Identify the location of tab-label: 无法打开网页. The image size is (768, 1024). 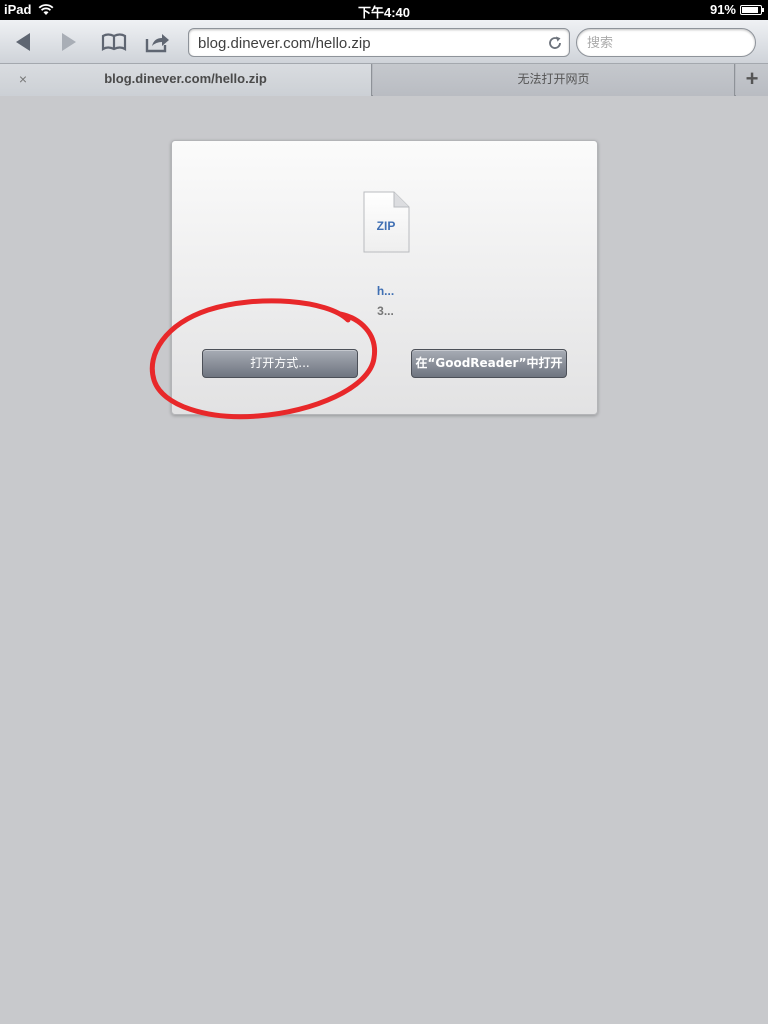
(553, 79).